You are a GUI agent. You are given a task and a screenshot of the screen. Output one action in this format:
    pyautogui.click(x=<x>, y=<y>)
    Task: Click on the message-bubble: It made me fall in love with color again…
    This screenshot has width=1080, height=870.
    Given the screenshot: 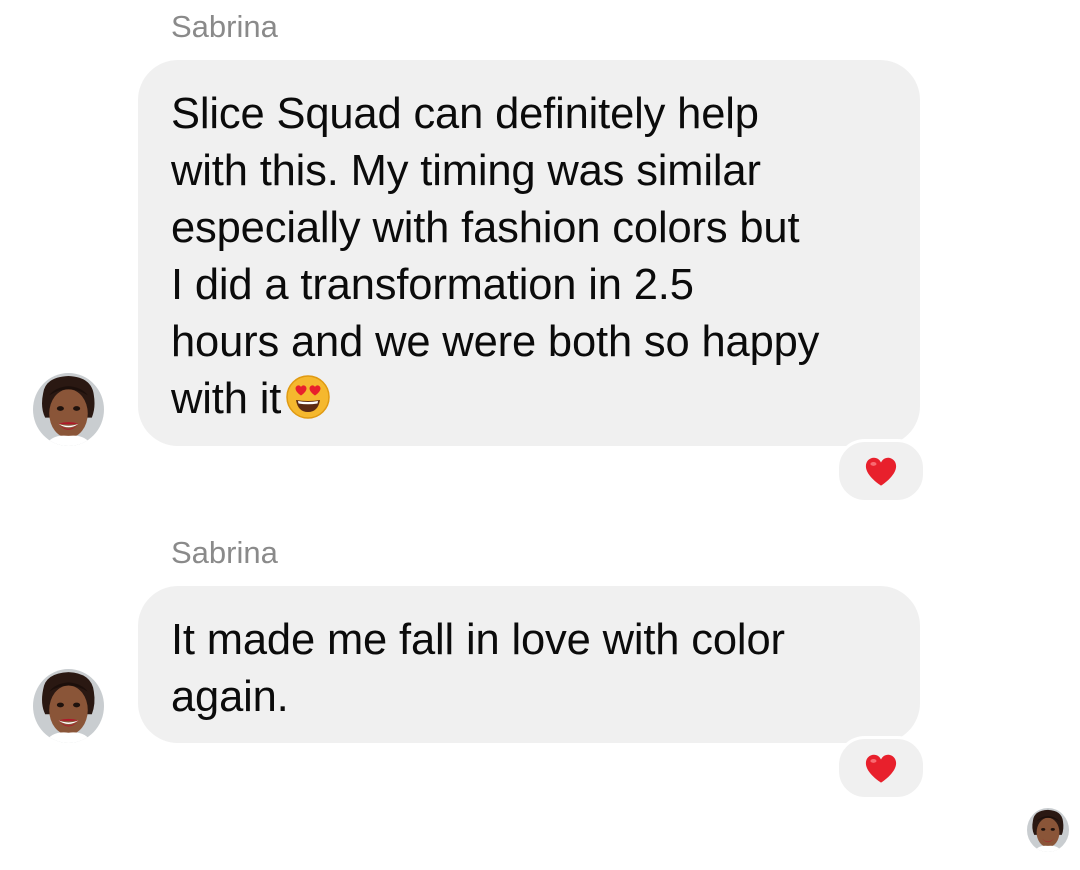 What is the action you would take?
    pyautogui.click(x=529, y=664)
    